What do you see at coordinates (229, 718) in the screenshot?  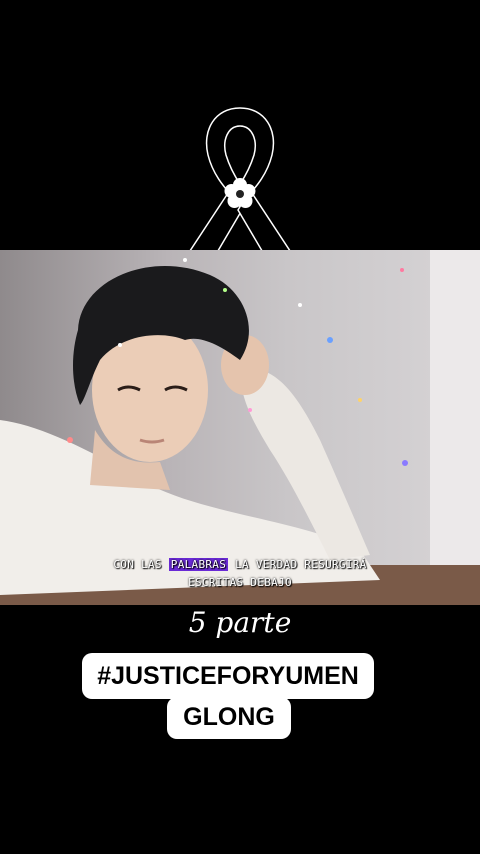 I see `hashtag-line-2: GLONG` at bounding box center [229, 718].